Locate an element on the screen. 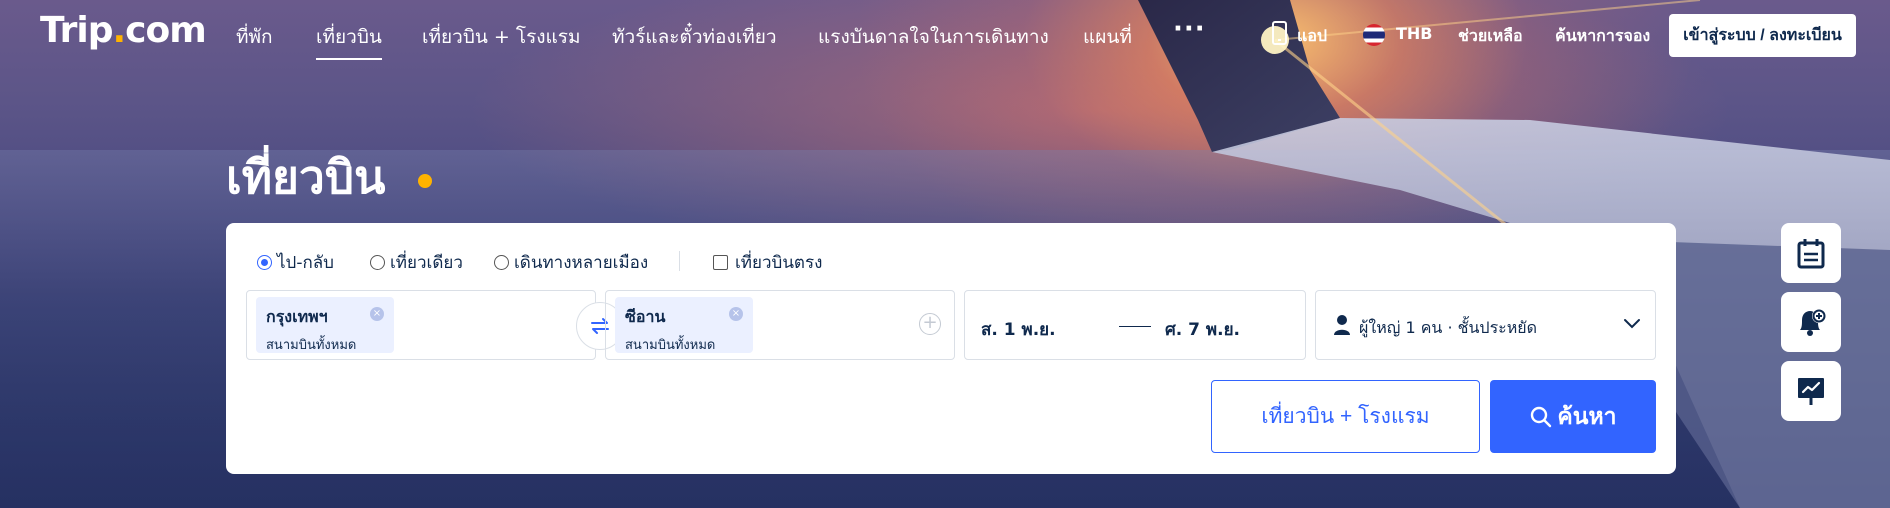 This screenshot has width=1890, height=508. destination-city: ซีอาน is located at coordinates (645, 316).